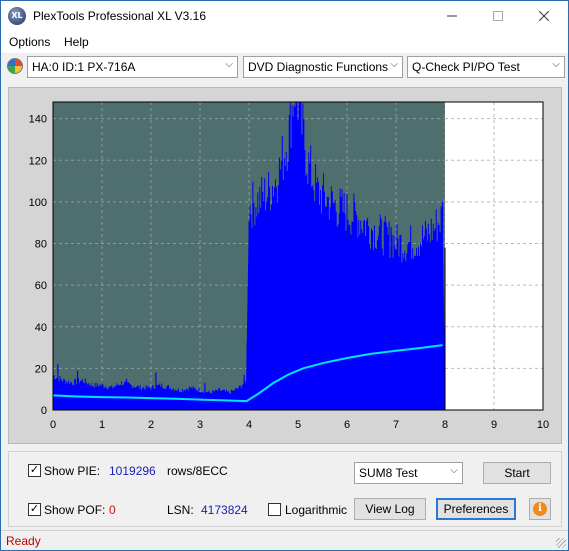 The width and height of the screenshot is (569, 551). I want to click on minimize-icon, so click(452, 16).